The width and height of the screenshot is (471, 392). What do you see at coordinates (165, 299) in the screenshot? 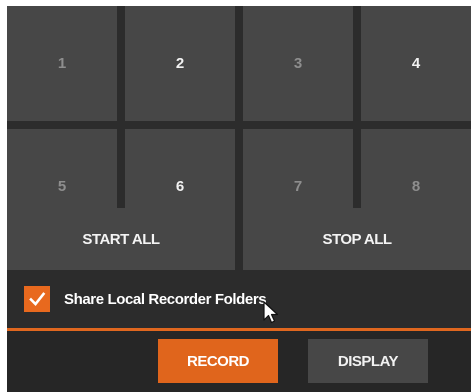
I see `share-folders-label: Share Local Recorder Folders` at bounding box center [165, 299].